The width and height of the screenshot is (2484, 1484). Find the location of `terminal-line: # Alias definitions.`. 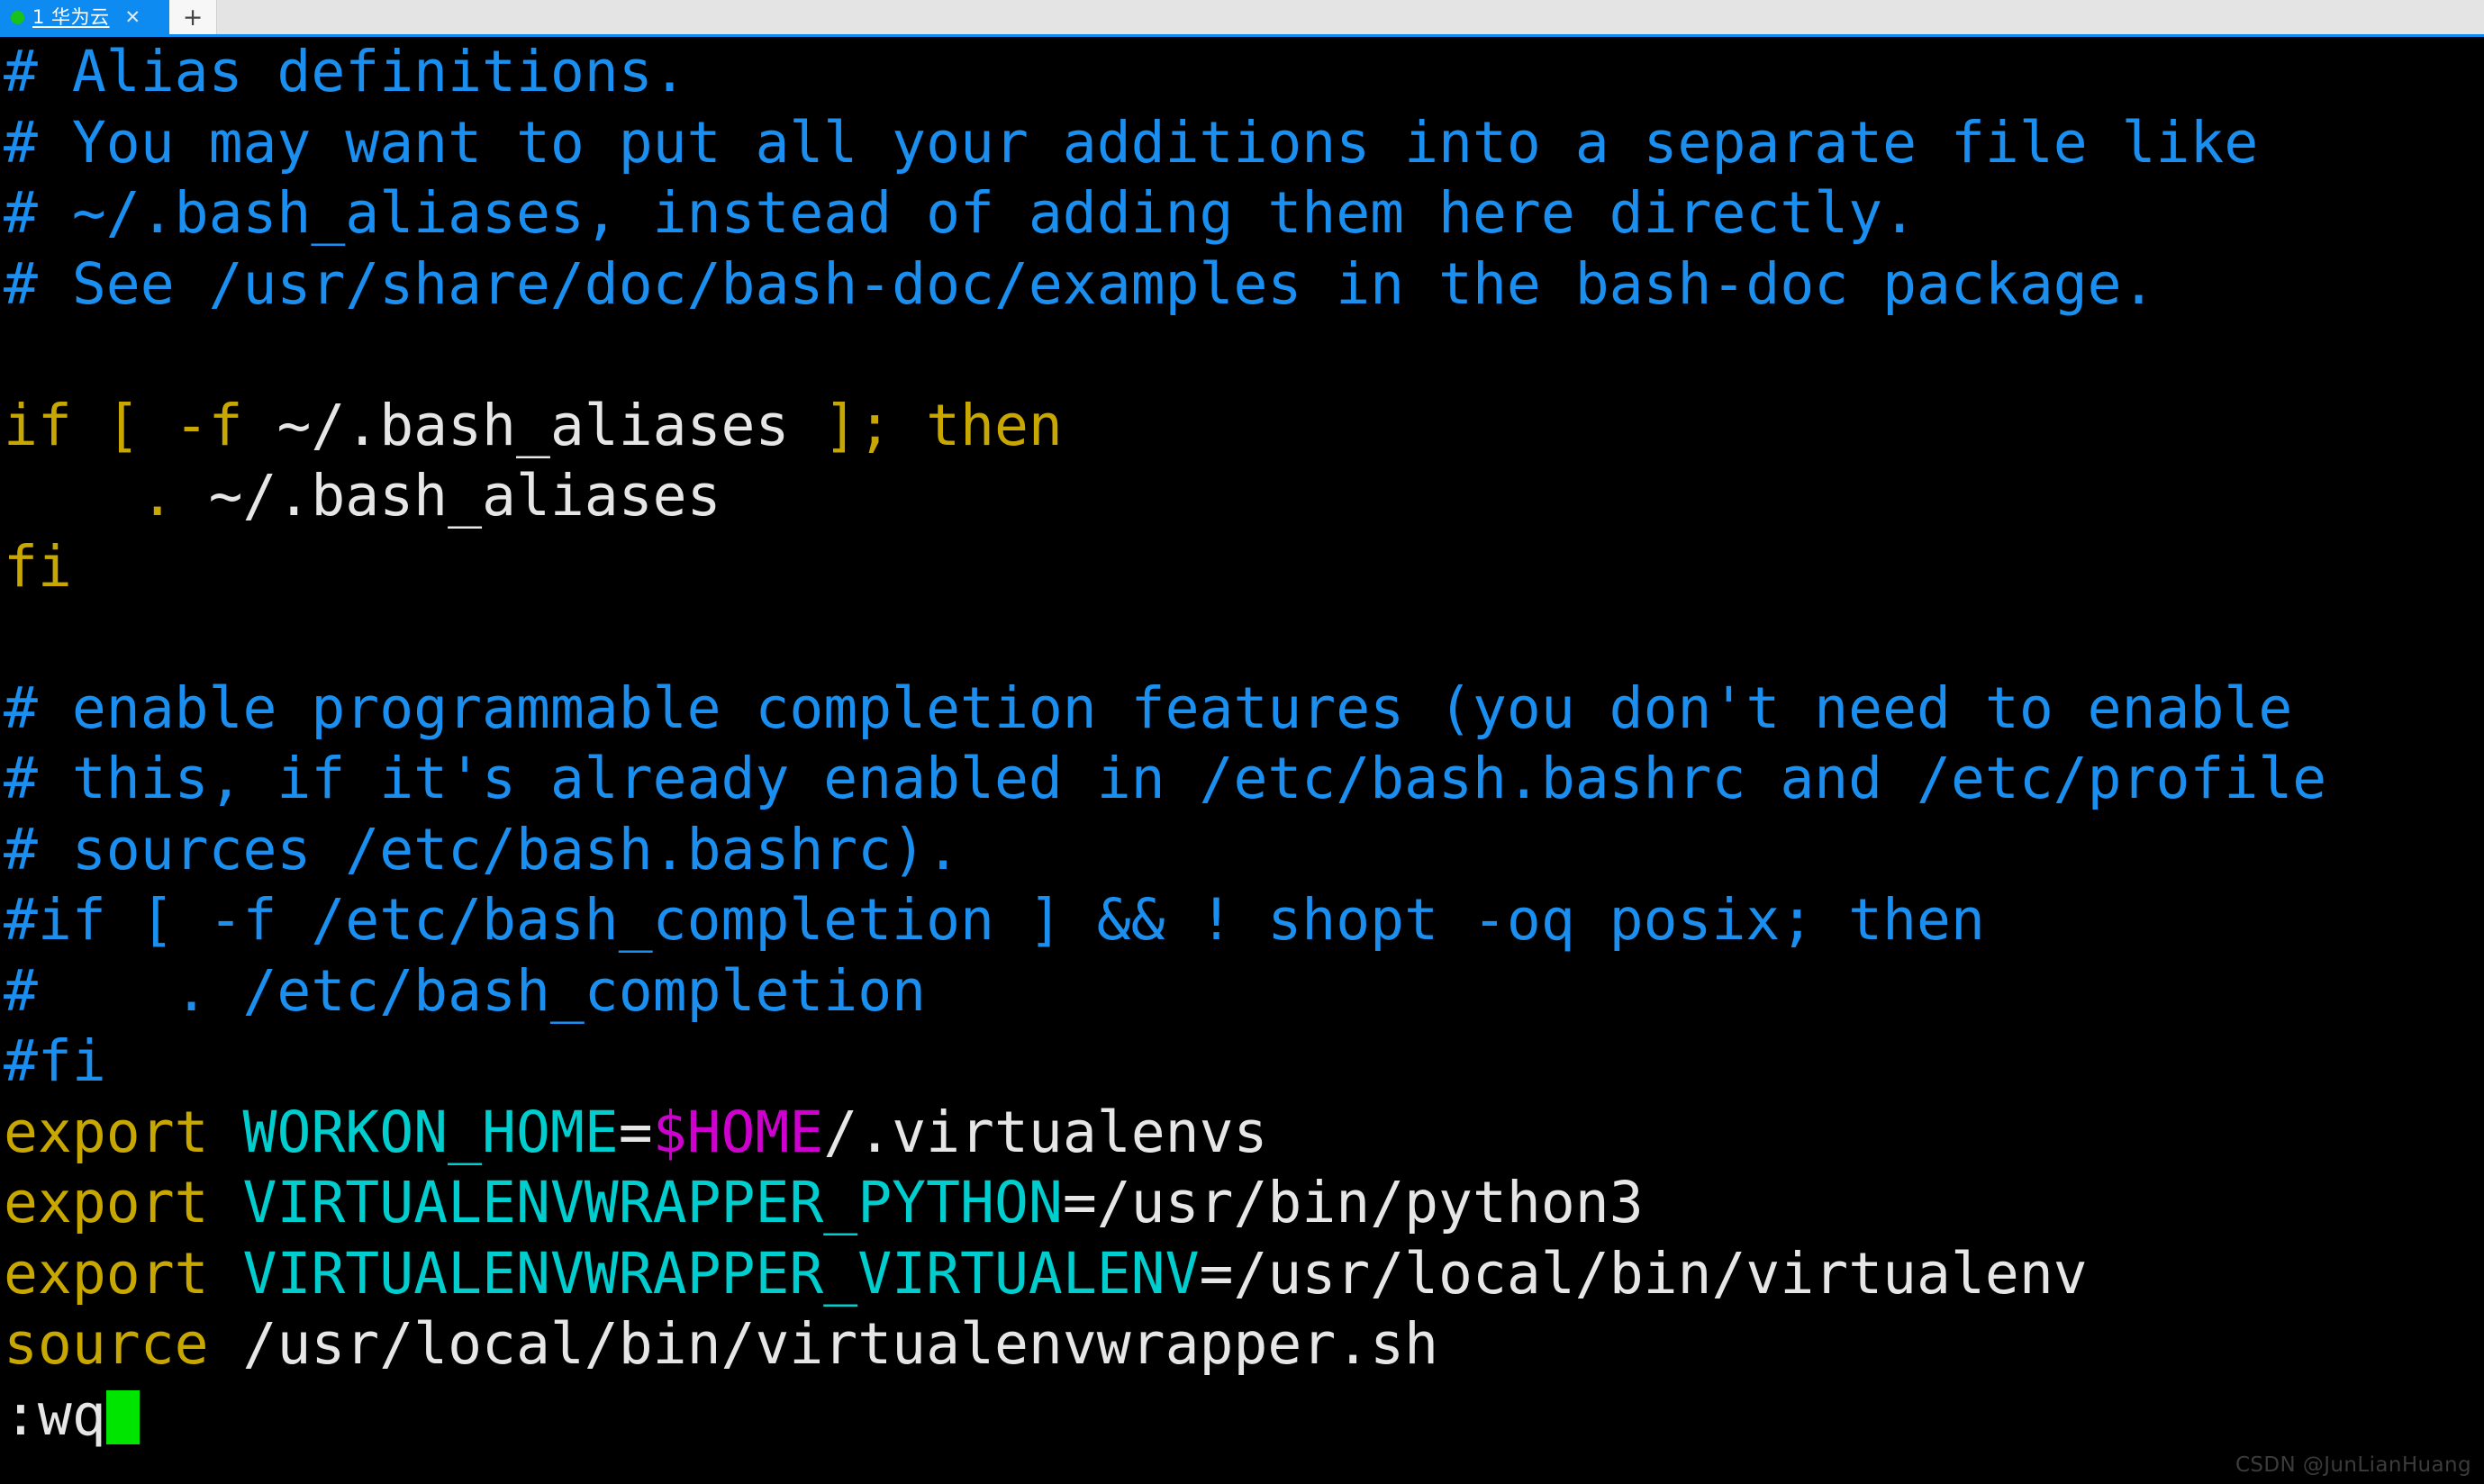

terminal-line: # Alias definitions. is located at coordinates (1242, 72).